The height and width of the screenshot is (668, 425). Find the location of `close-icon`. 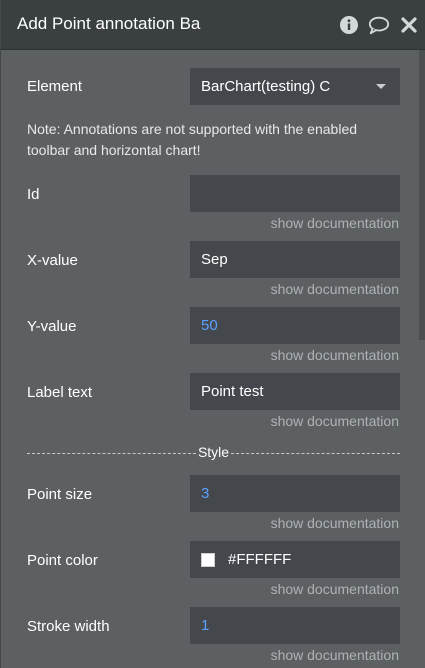

close-icon is located at coordinates (409, 25).